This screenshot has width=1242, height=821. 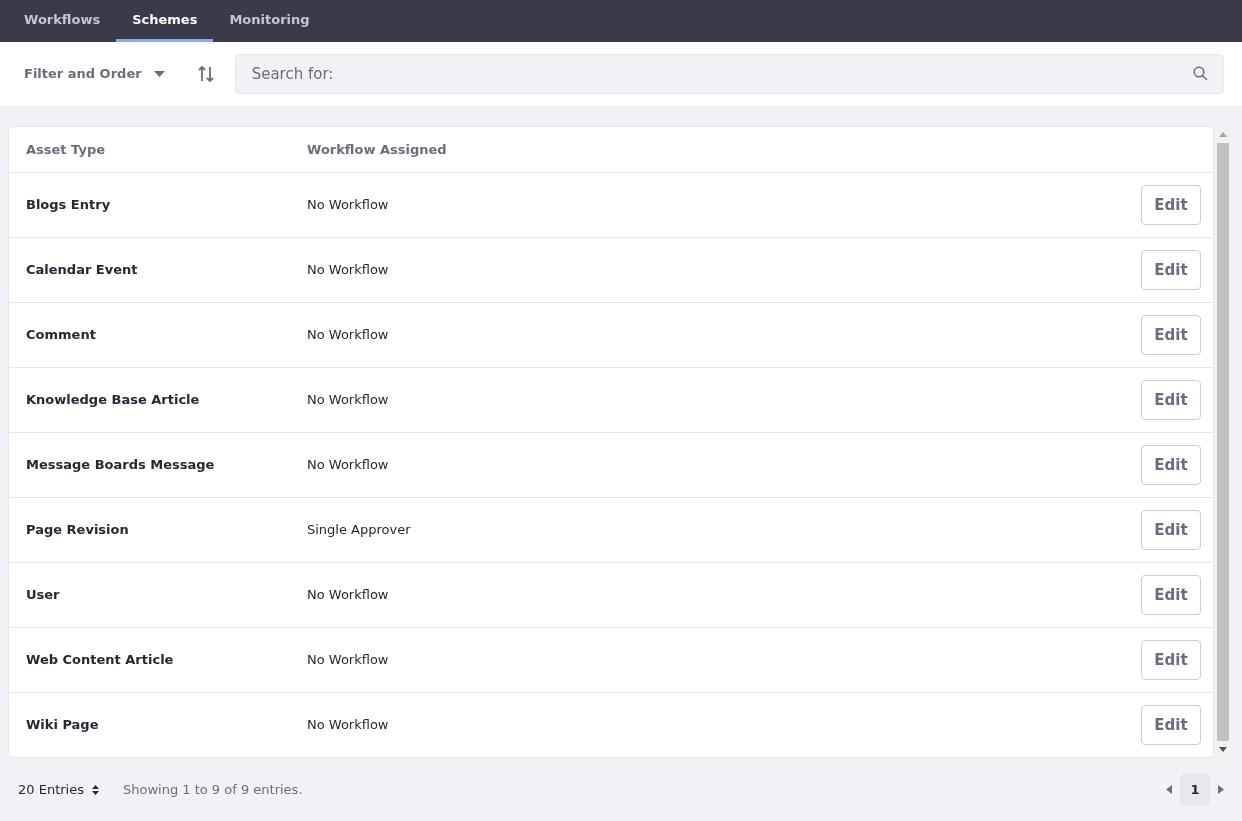 What do you see at coordinates (159, 74) in the screenshot?
I see `caret-icon` at bounding box center [159, 74].